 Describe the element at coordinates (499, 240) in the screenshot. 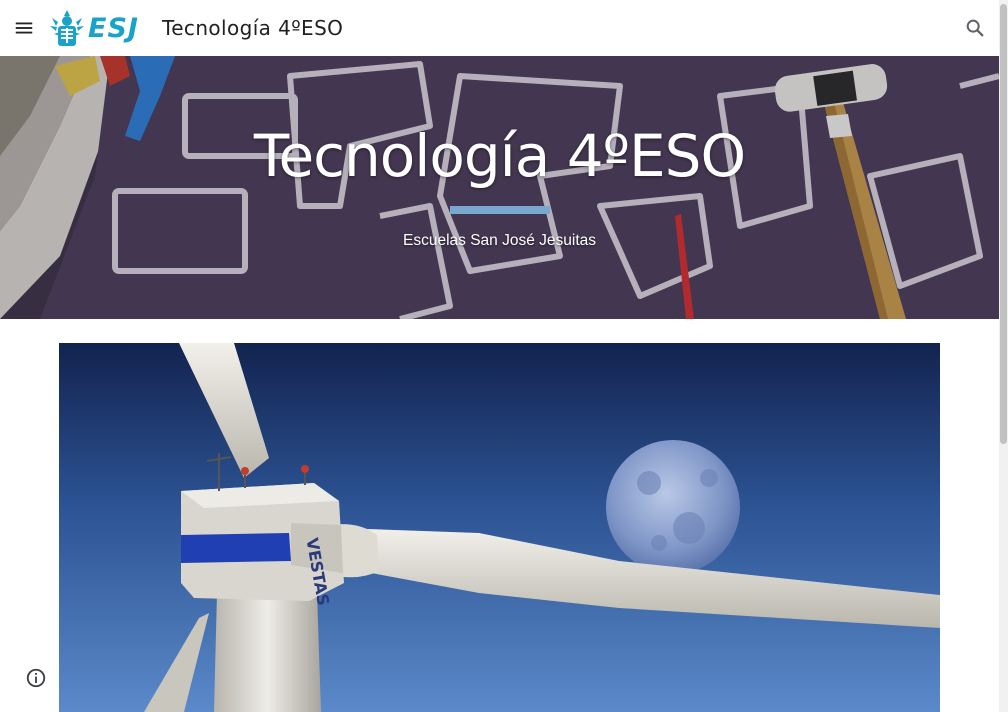

I see `banner-subtitle: Escuelas San José Jesuitas` at that location.